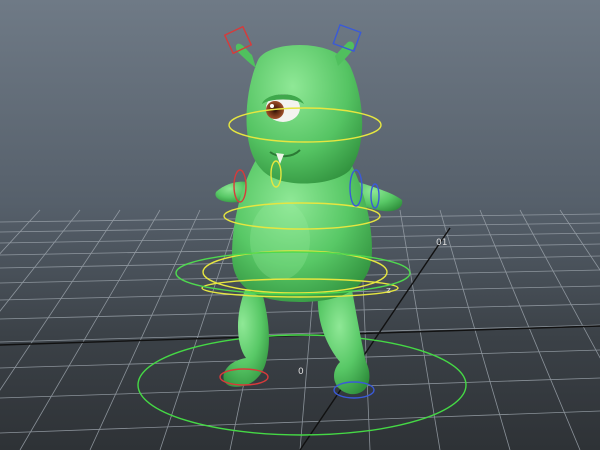 Image resolution: width=600 pixels, height=450 pixels. I want to click on grid-x-axis-tick-label: 01, so click(441, 243).